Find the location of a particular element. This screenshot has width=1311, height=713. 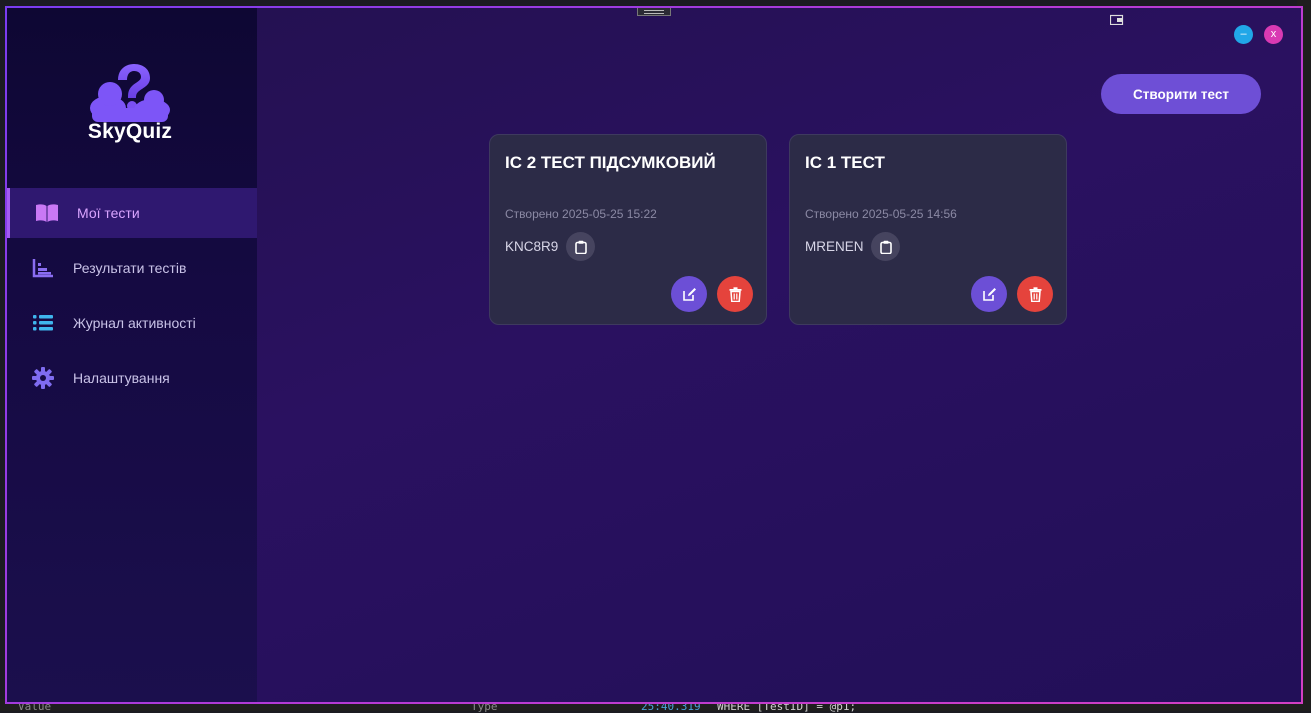

create-test-button: Створити тест is located at coordinates (1181, 94).